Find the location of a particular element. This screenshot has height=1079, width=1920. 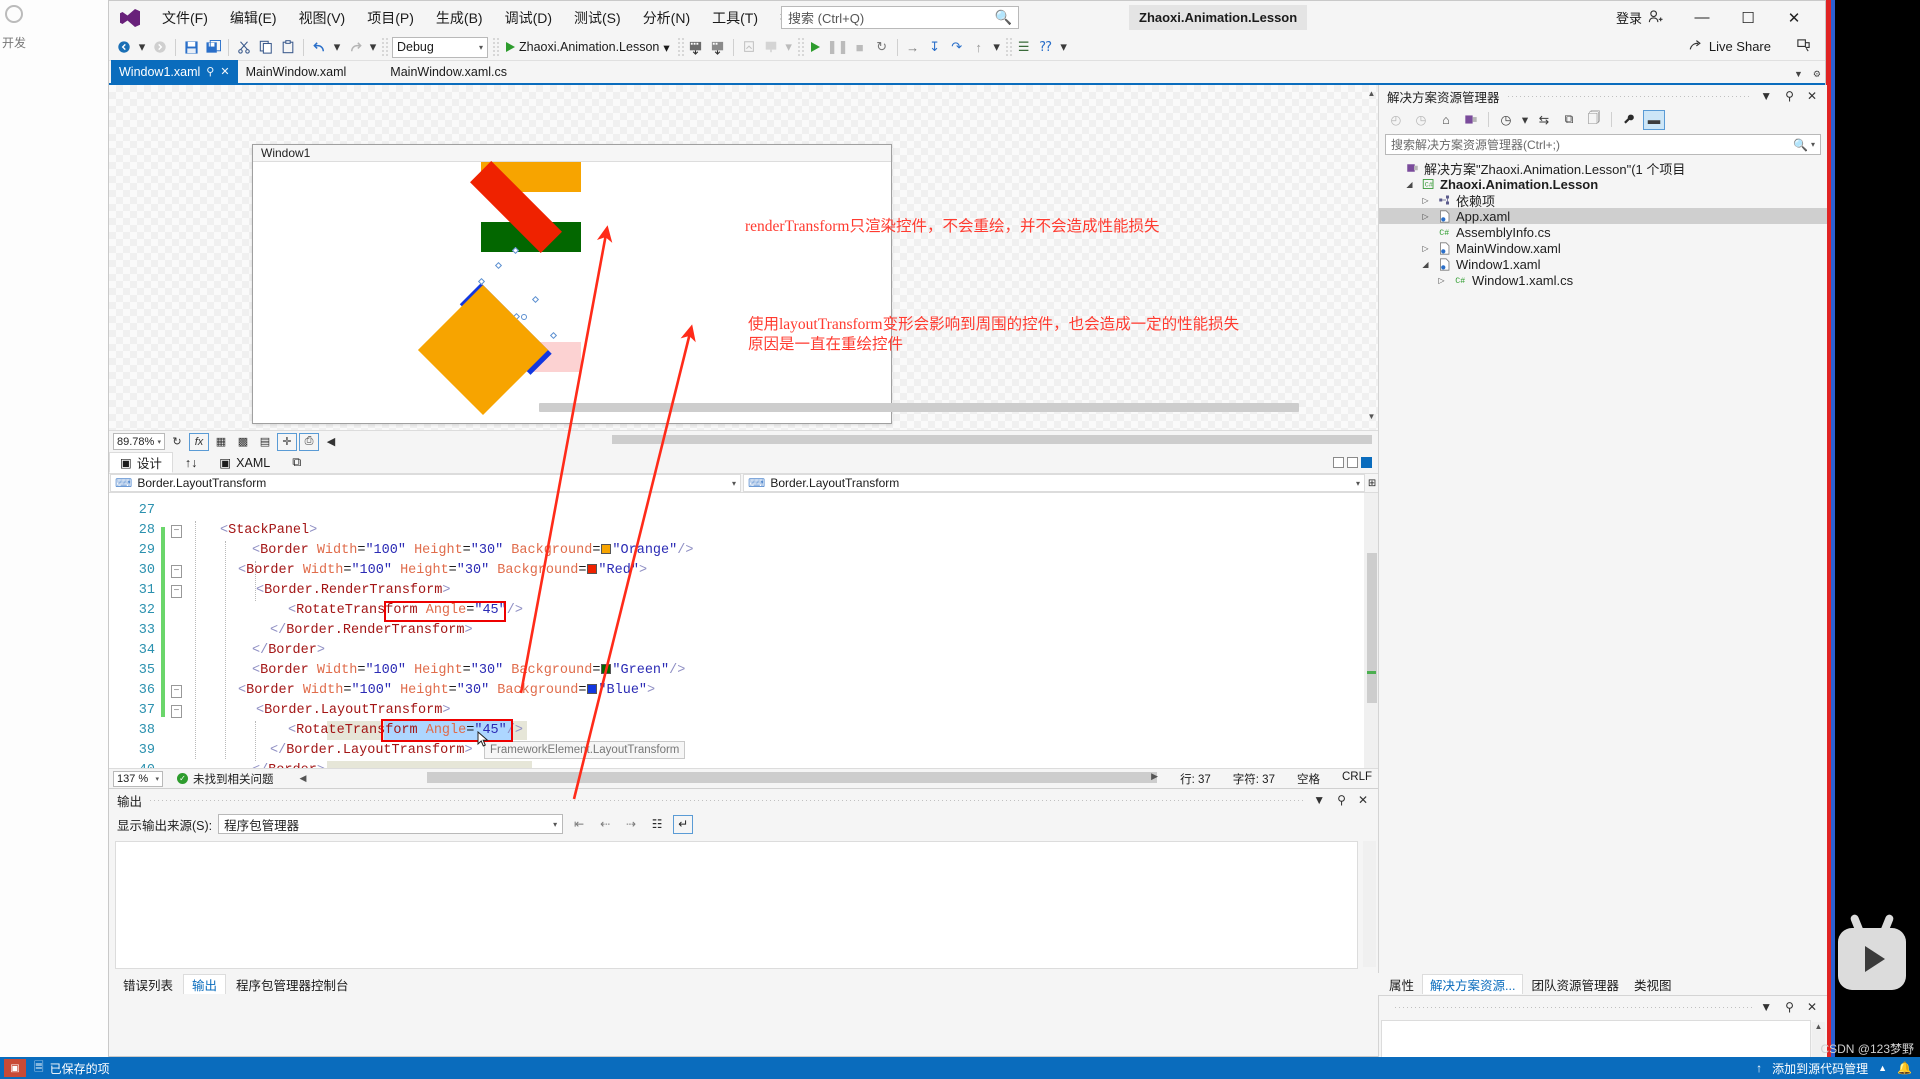

view-tab-xaml: ▣ XAML is located at coordinates (244, 462).